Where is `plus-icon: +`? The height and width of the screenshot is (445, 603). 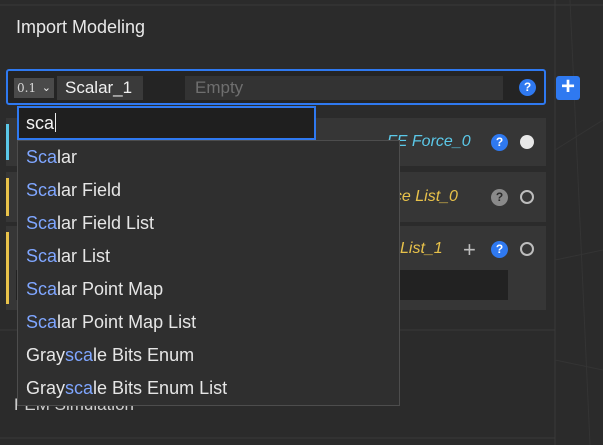
plus-icon: + is located at coordinates (469, 250).